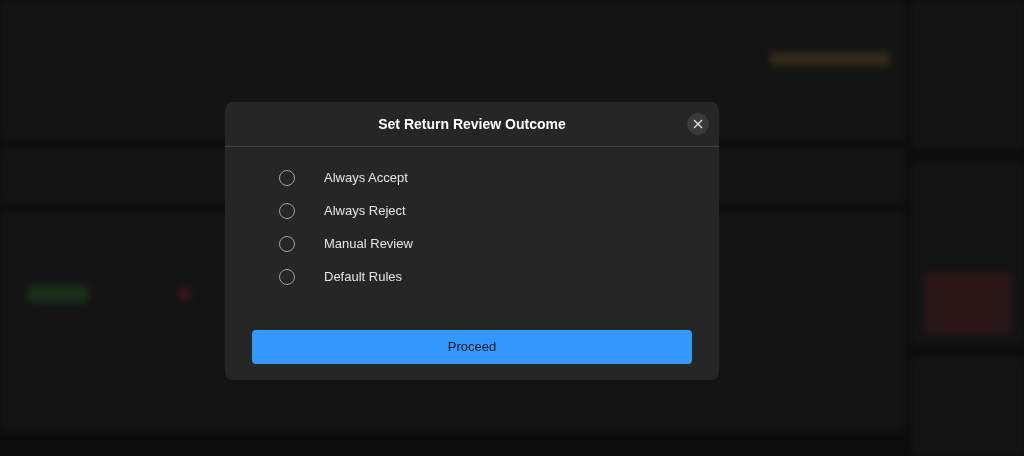 The height and width of the screenshot is (456, 1024). Describe the element at coordinates (368, 244) in the screenshot. I see `option-label: Manual Review` at that location.